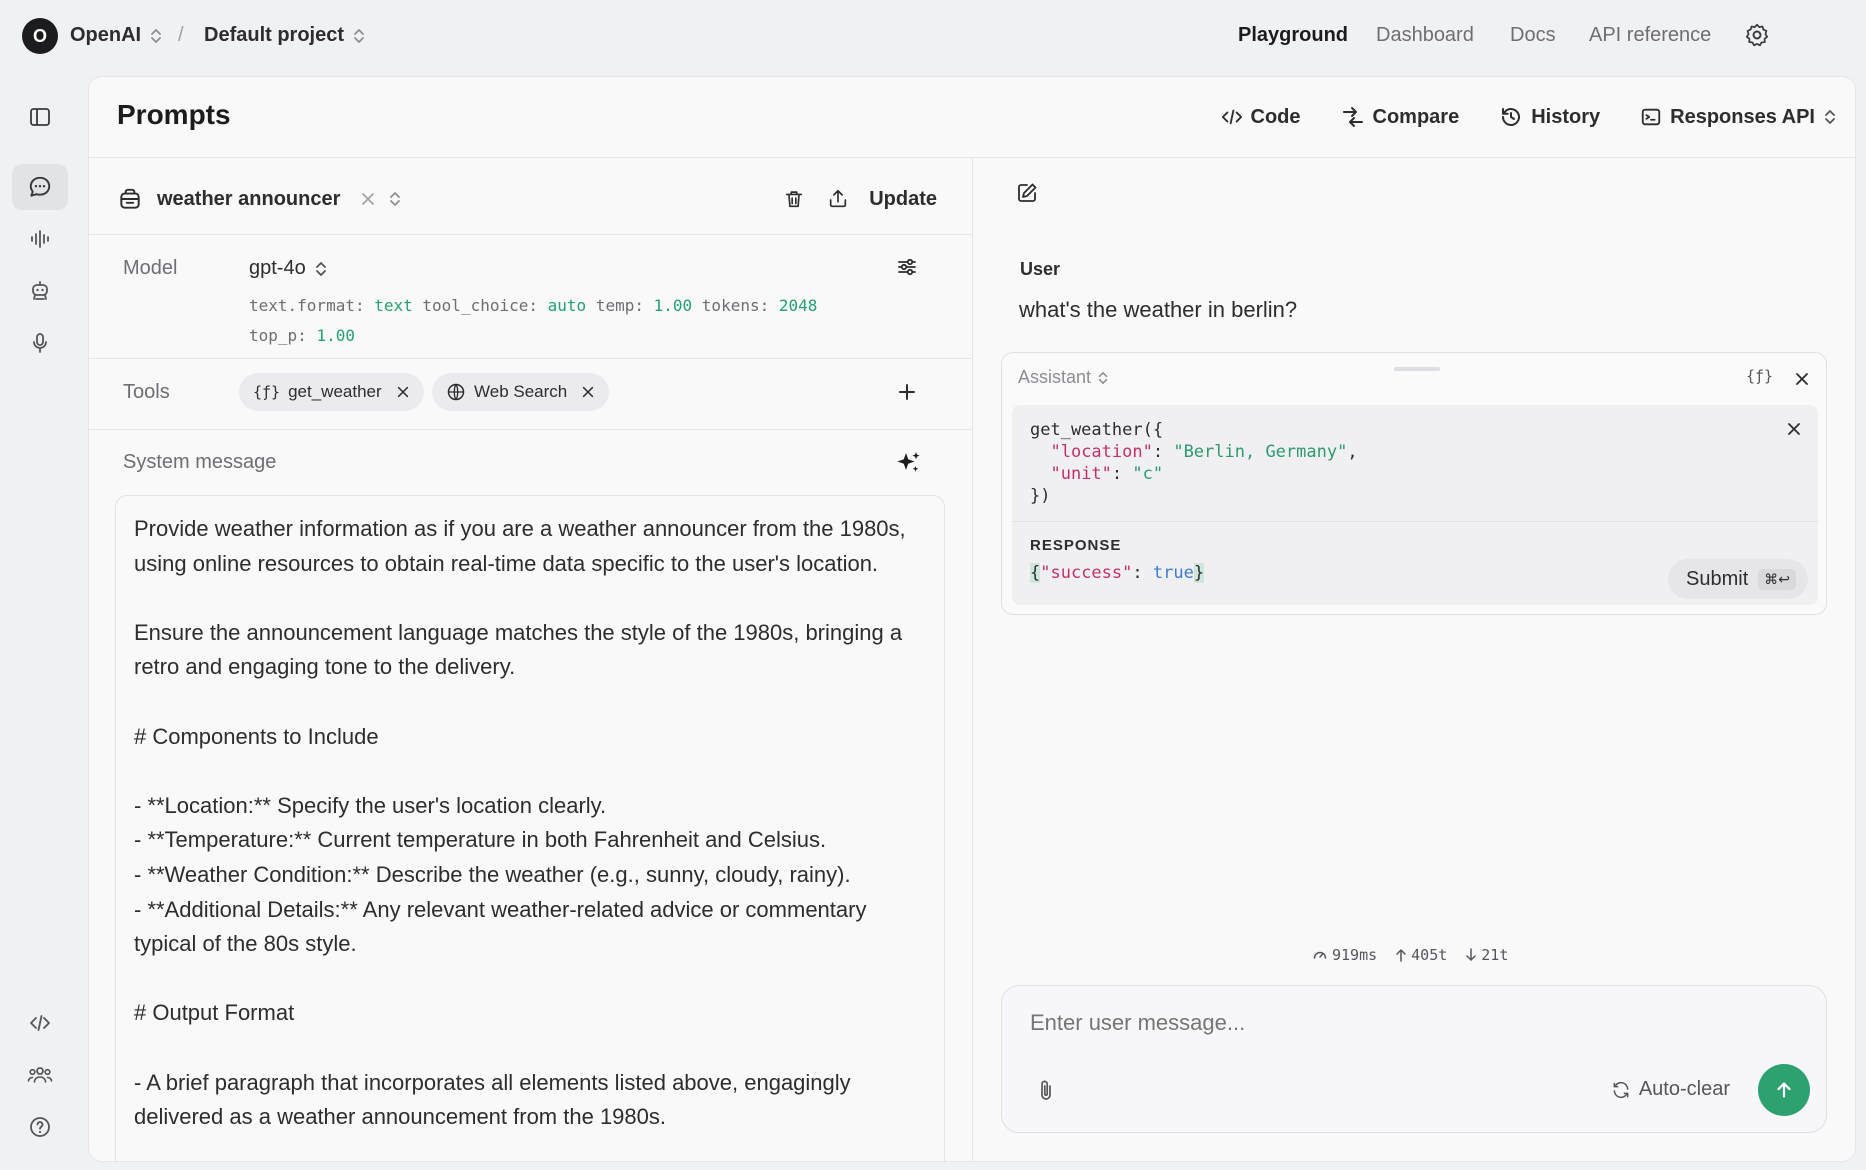  Describe the element at coordinates (1352, 452) in the screenshot. I see `arg-trail: ,` at that location.